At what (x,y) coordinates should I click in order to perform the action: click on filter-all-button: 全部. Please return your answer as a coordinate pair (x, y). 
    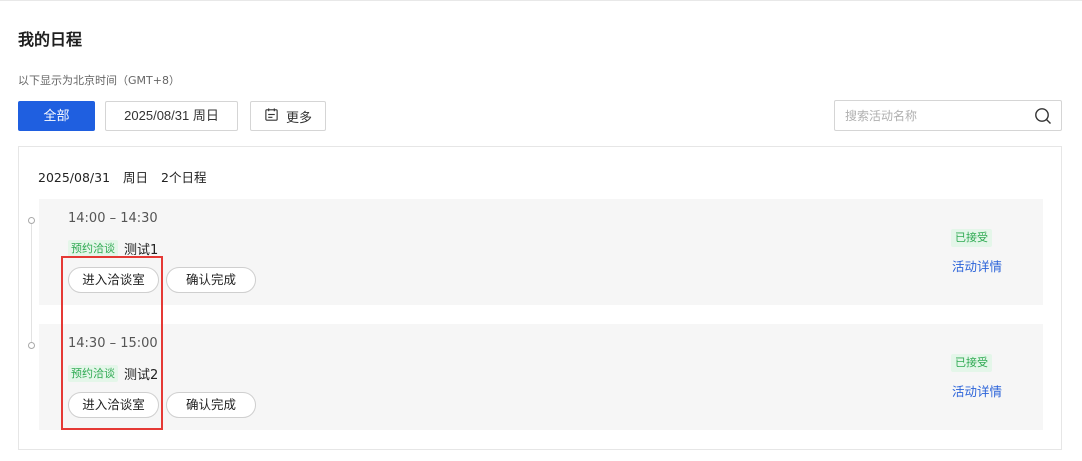
    Looking at the image, I should click on (56, 116).